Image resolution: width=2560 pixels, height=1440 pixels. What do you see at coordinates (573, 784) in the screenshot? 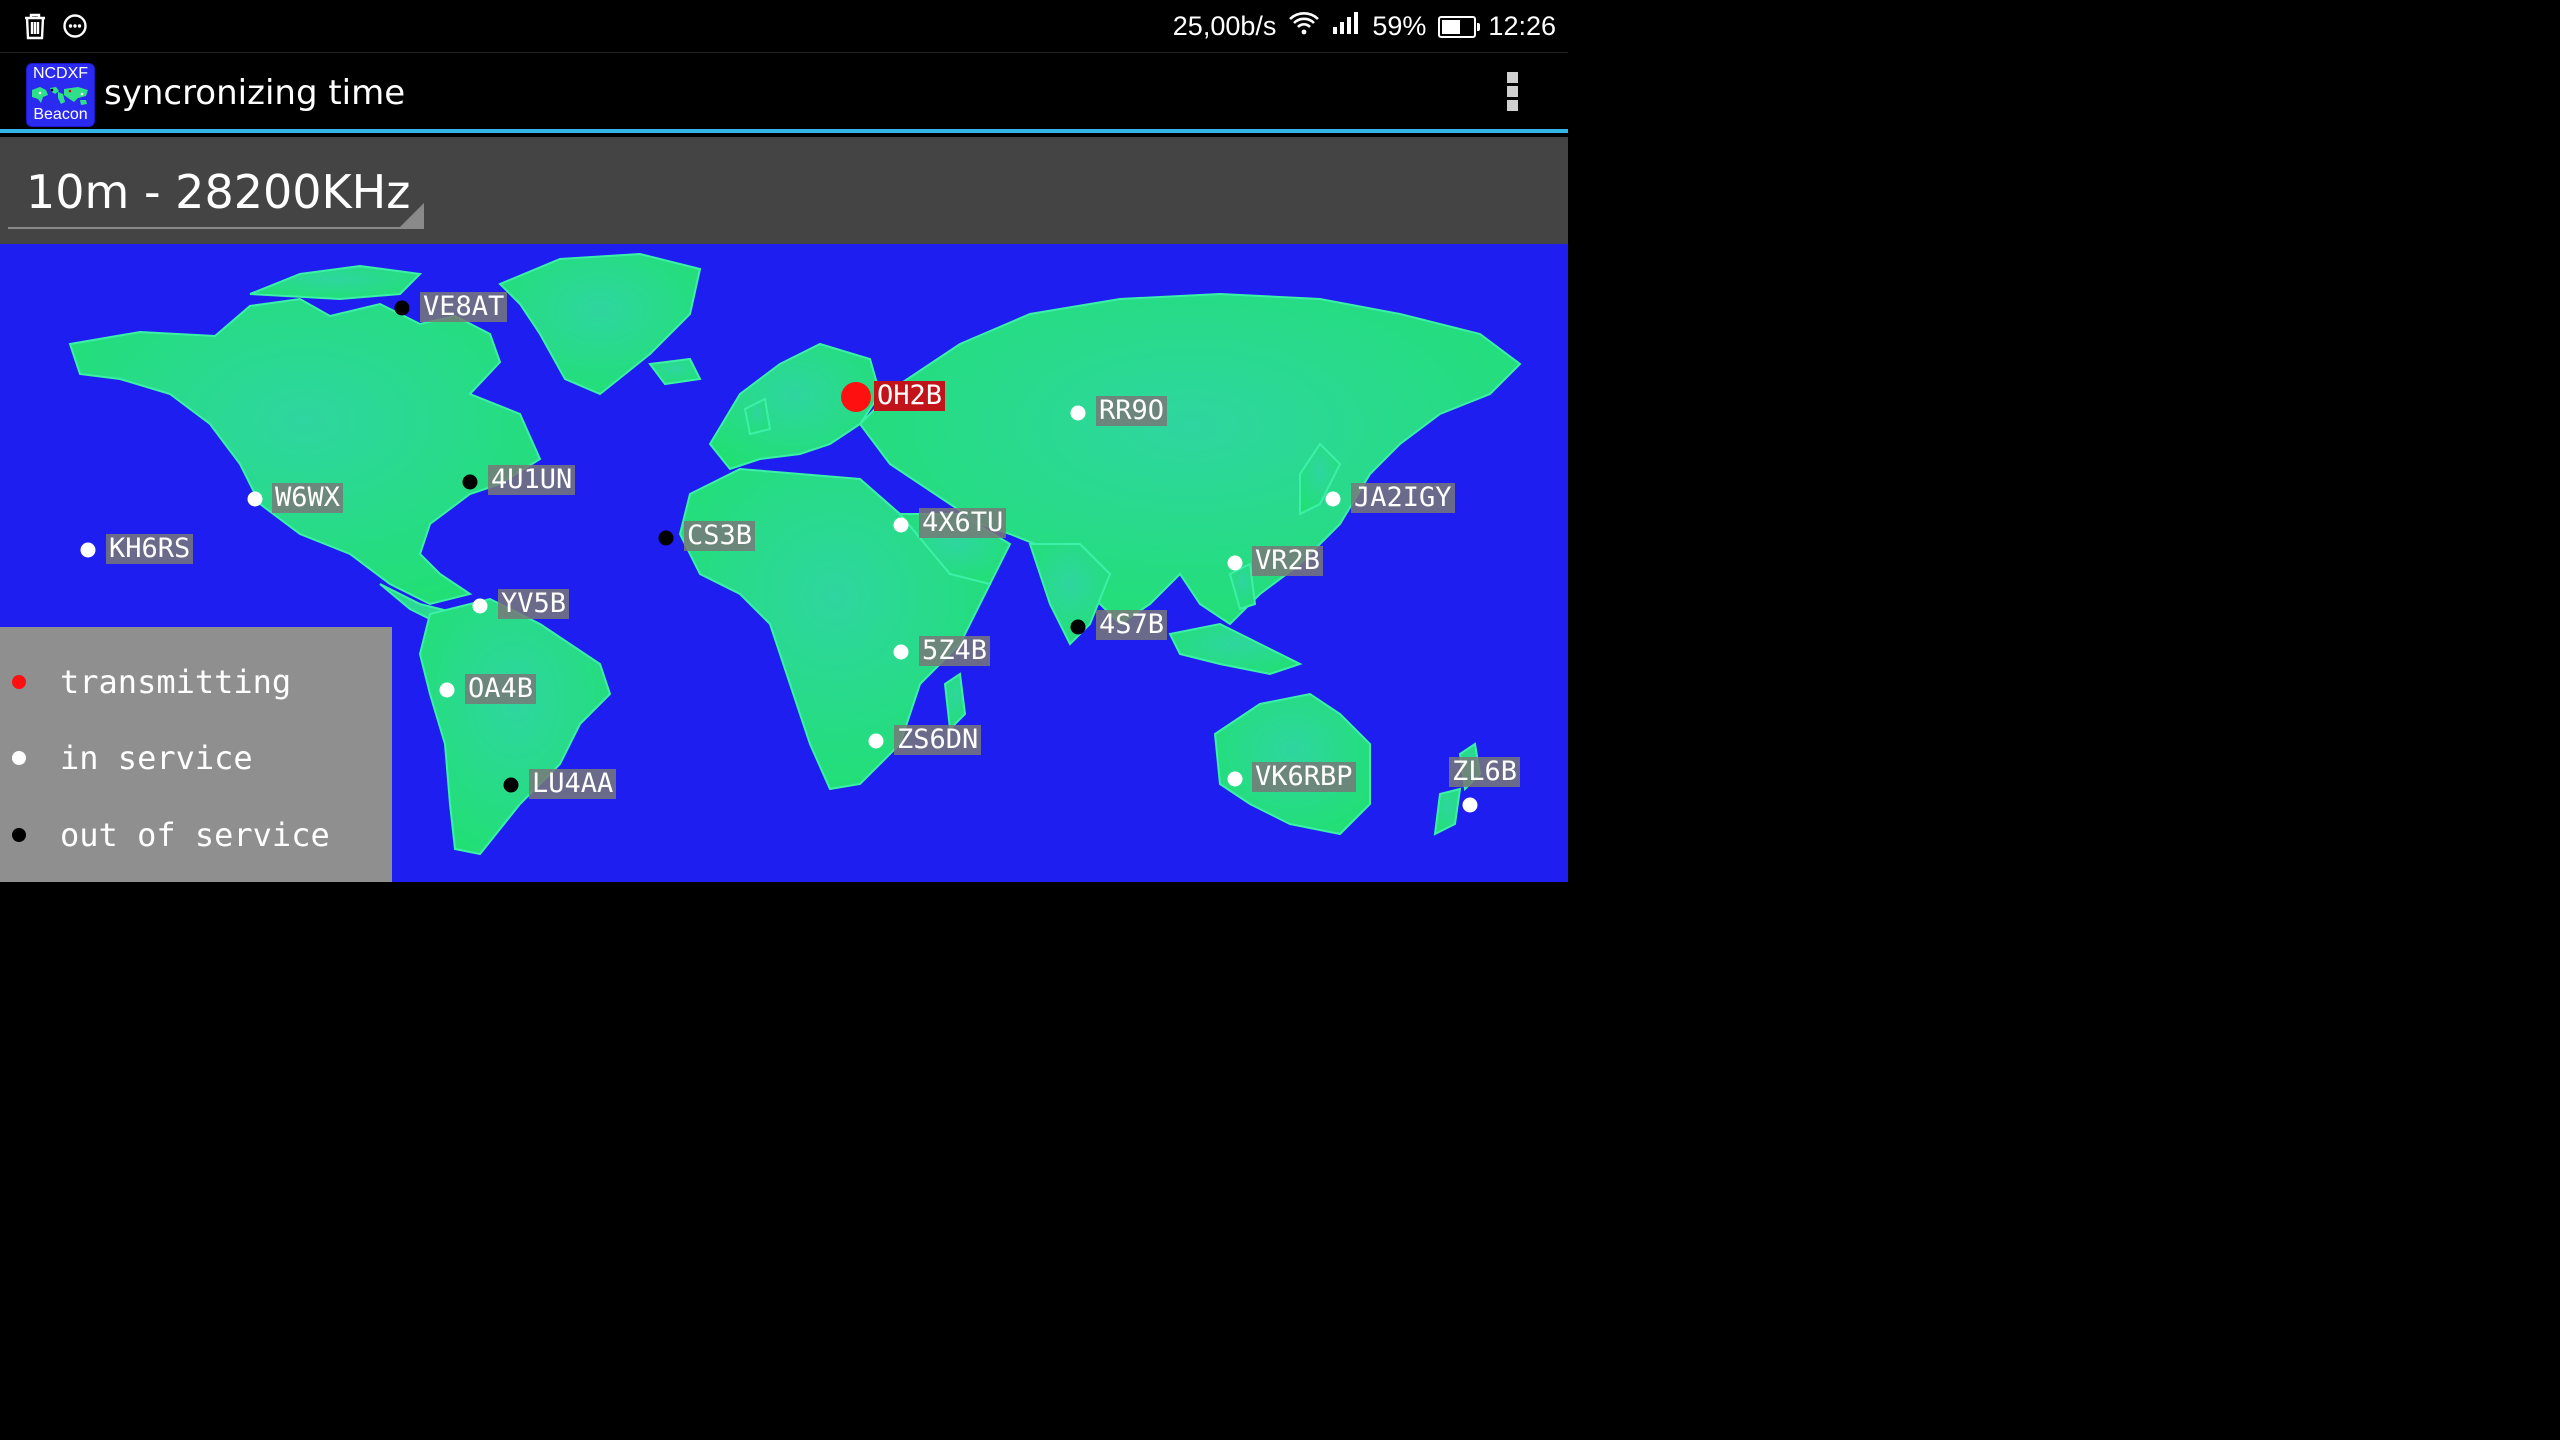
I see `beacon-label-lu4aa: LU4AA` at bounding box center [573, 784].